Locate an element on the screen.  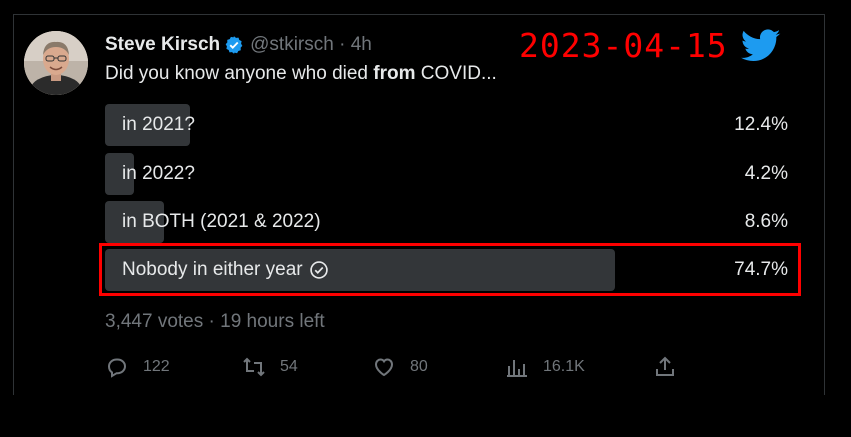
highlight-box is located at coordinates (450, 269).